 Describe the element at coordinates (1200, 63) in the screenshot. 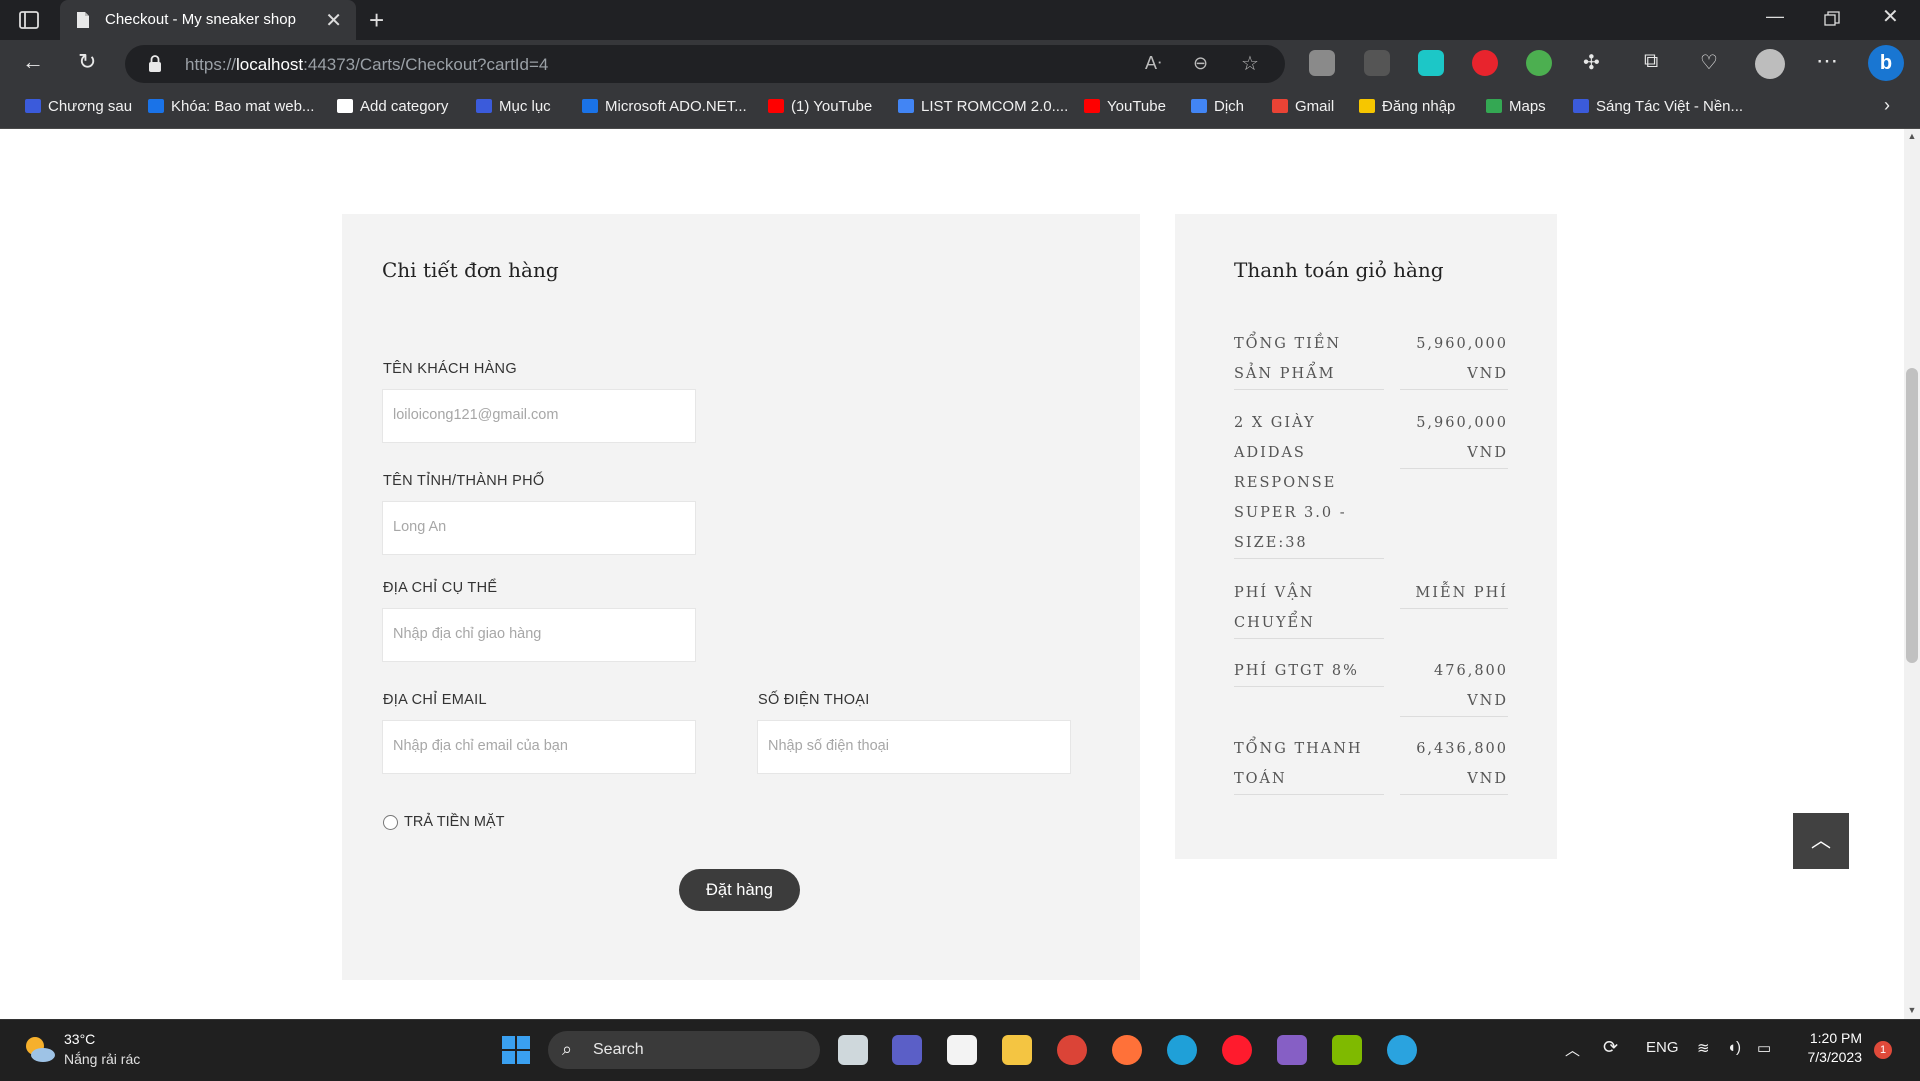

I see `zoom-icon: ⊖` at that location.